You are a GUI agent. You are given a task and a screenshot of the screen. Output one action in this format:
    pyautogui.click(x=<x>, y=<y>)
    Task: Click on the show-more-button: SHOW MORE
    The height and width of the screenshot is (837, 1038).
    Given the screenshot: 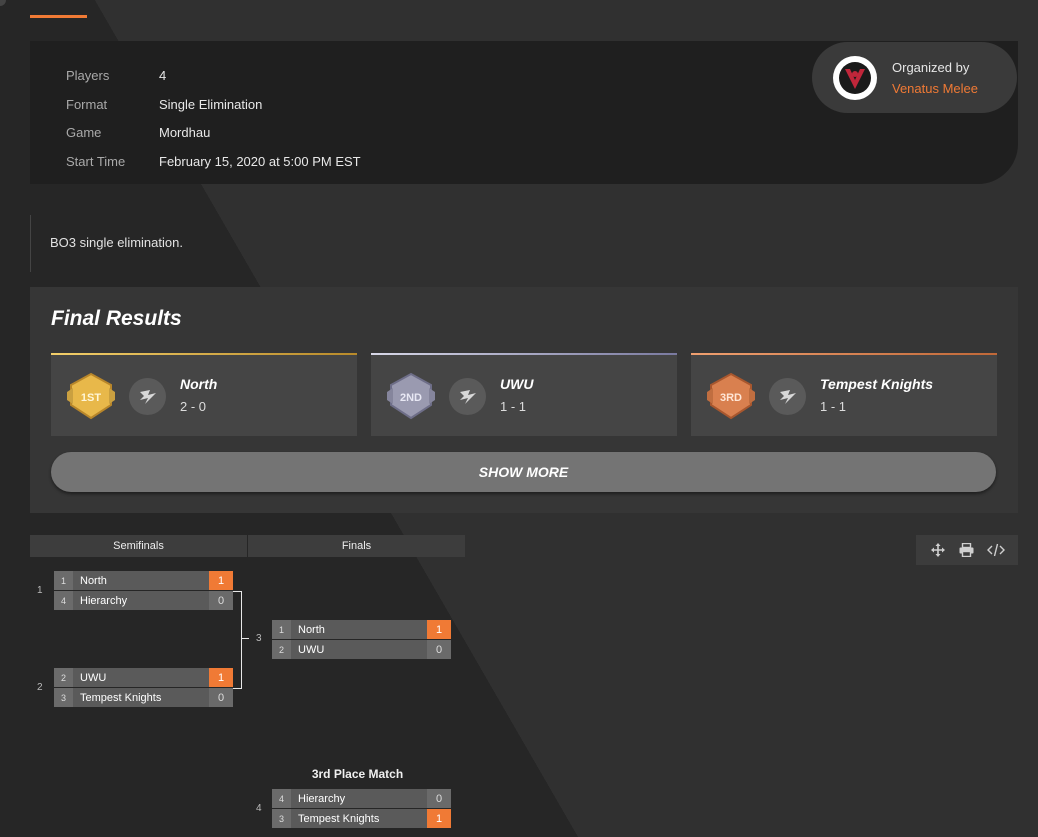 What is the action you would take?
    pyautogui.click(x=523, y=472)
    